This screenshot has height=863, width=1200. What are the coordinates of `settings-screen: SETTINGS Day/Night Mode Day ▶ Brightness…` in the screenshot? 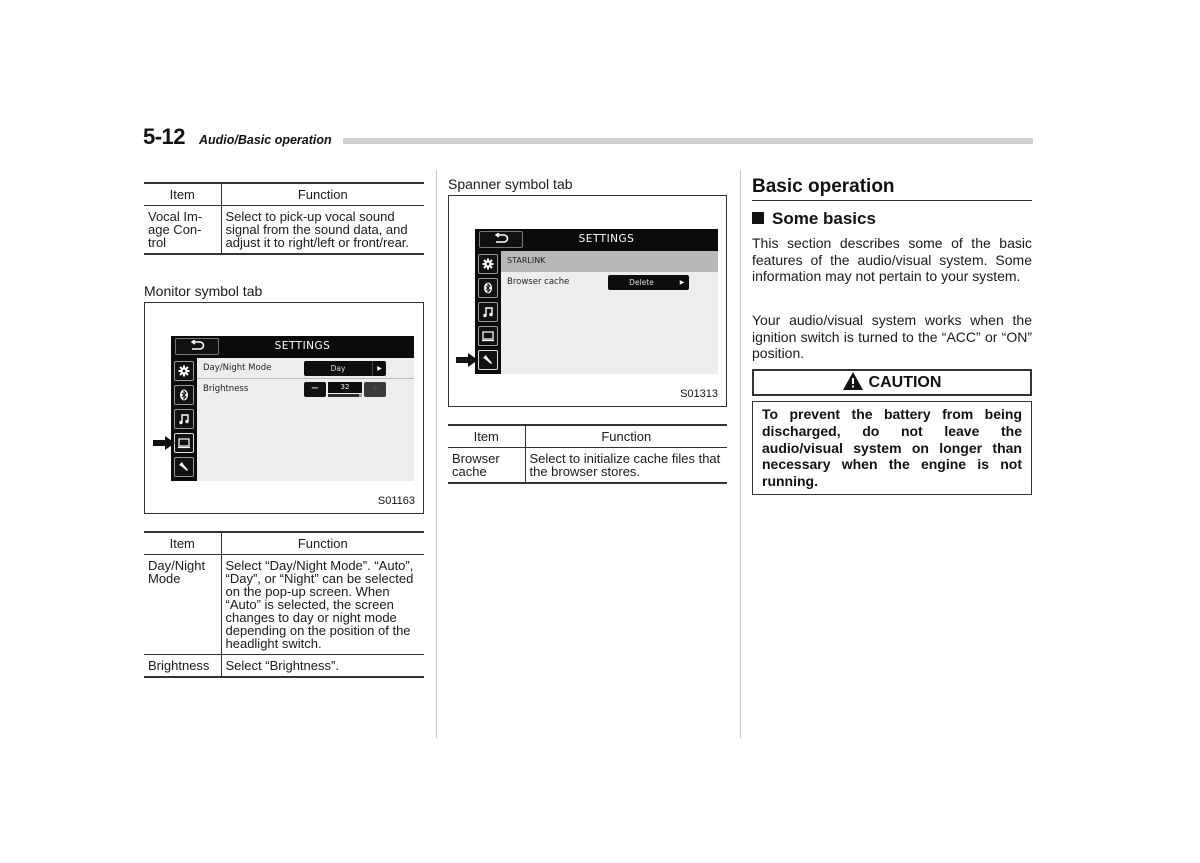 It's located at (292, 408).